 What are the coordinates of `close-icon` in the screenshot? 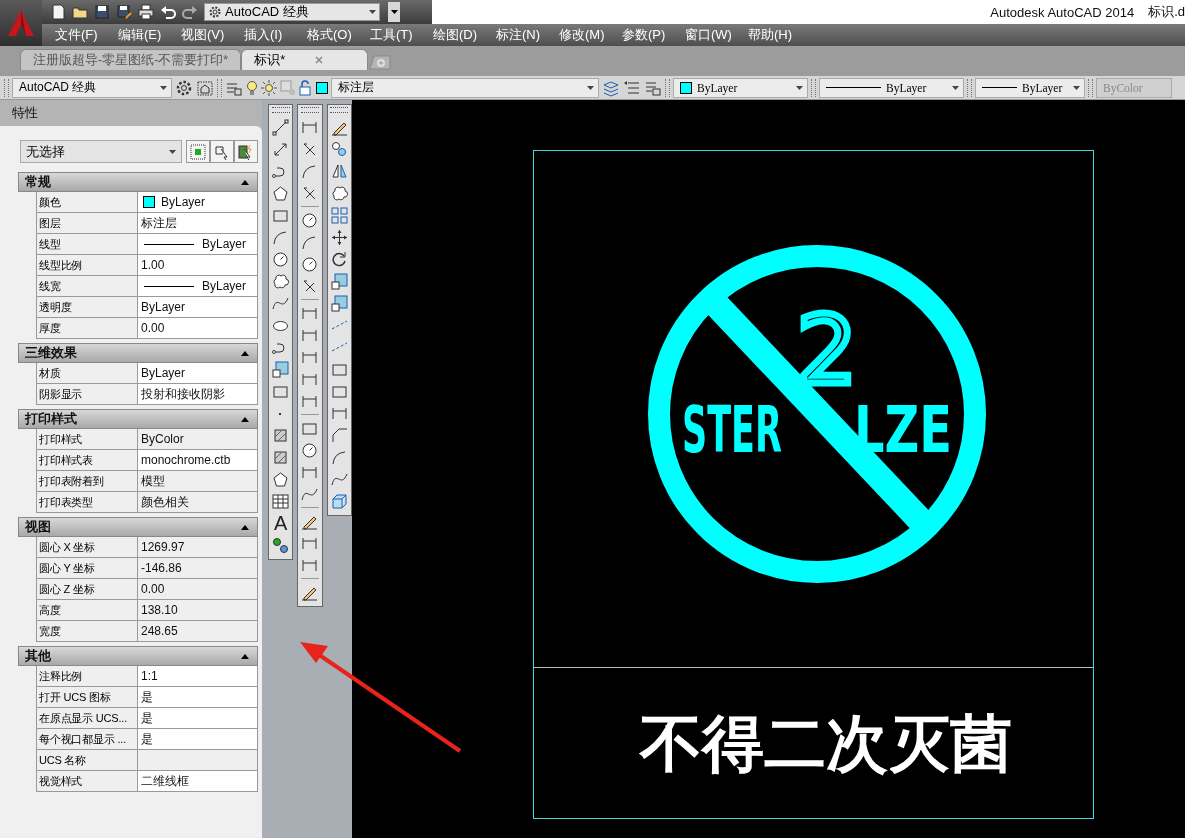 It's located at (319, 60).